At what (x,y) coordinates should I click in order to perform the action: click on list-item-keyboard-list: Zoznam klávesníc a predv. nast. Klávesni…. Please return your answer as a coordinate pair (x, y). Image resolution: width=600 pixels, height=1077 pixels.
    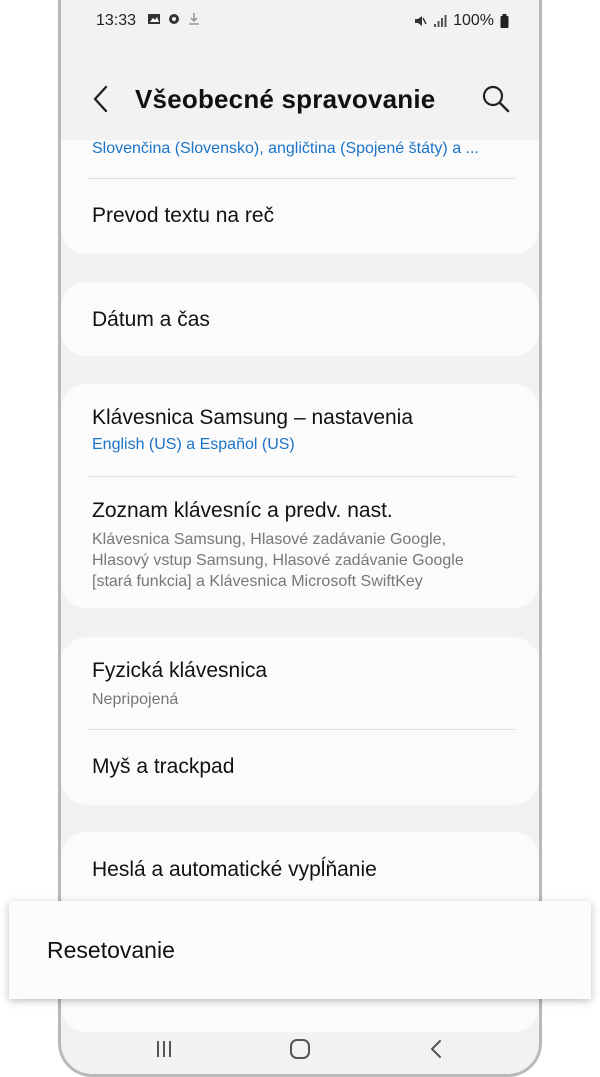
    Looking at the image, I should click on (303, 545).